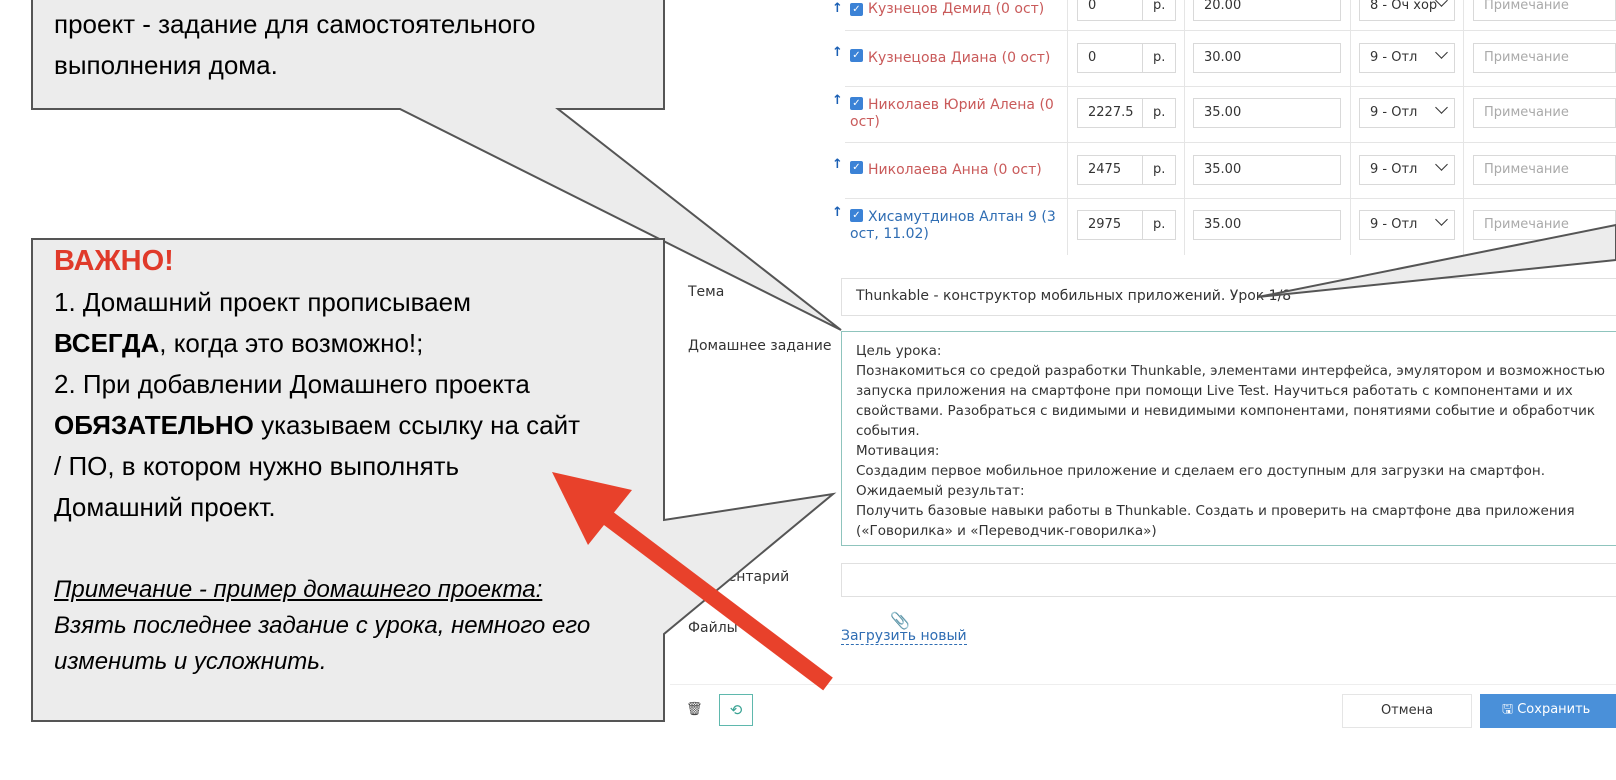 The width and height of the screenshot is (1616, 780). I want to click on note-title: Примечание - пример домашнего проекта:, so click(298, 589).